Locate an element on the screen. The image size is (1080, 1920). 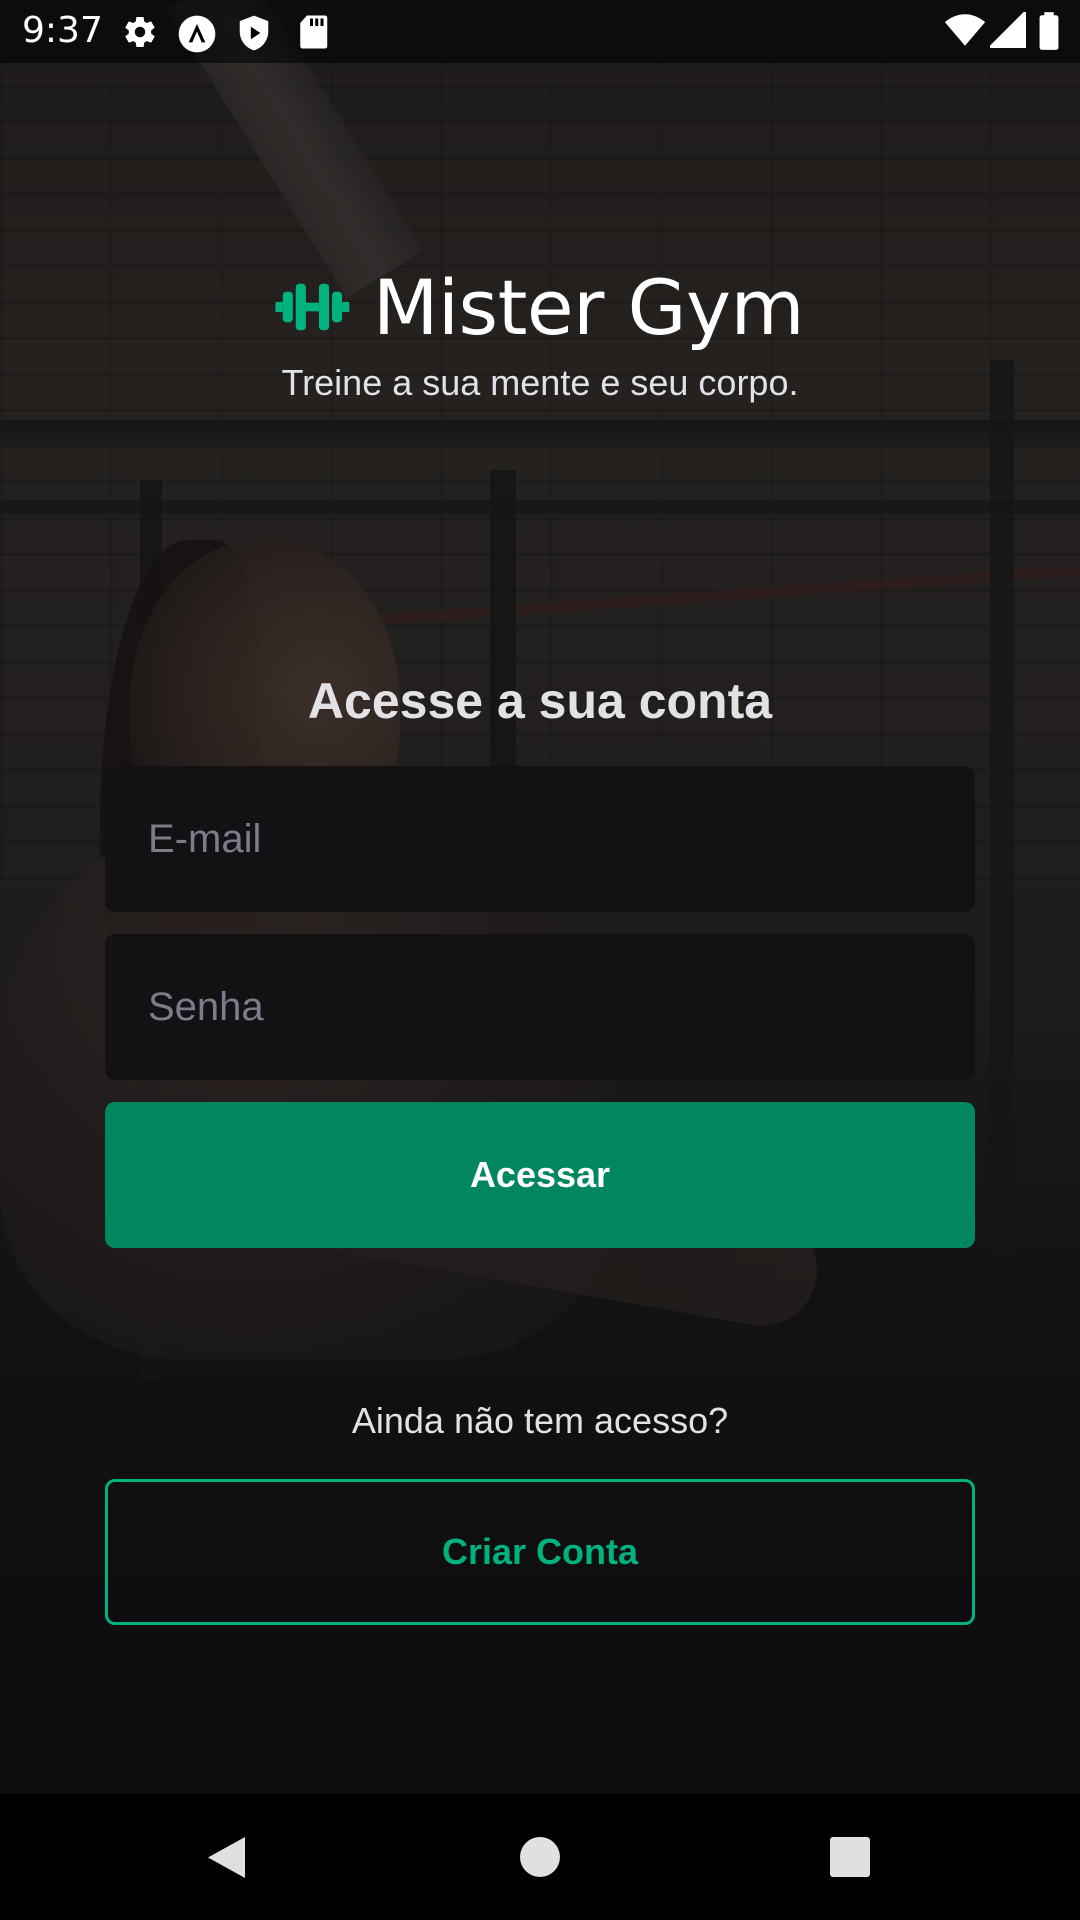
signup-prompt: Ainda não tem acesso? is located at coordinates (540, 1420).